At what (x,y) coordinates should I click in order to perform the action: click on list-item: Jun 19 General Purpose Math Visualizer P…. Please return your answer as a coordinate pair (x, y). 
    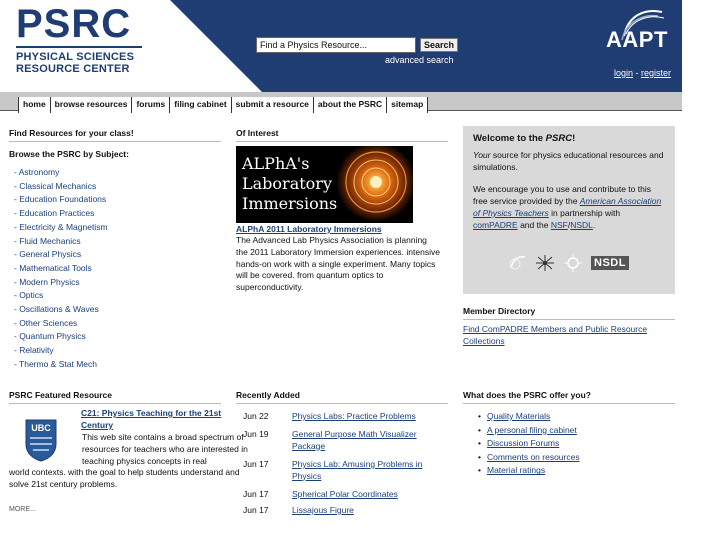
    Looking at the image, I should click on (342, 441).